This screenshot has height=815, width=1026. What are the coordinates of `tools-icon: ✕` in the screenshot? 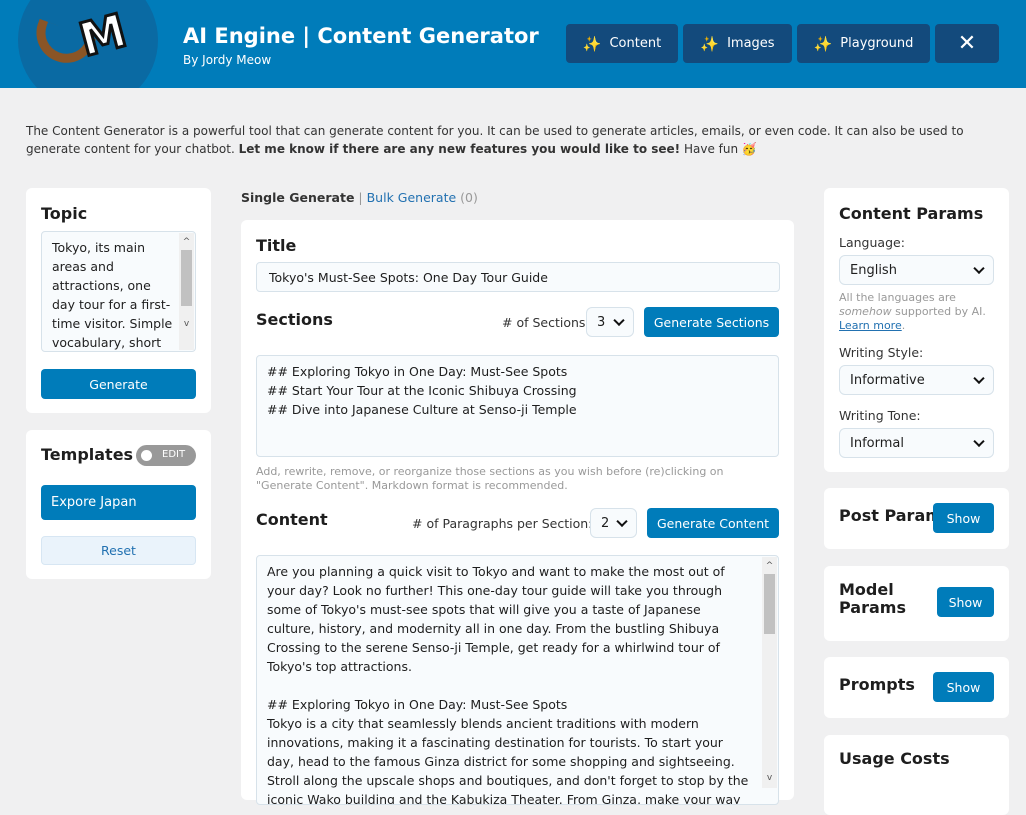 It's located at (967, 43).